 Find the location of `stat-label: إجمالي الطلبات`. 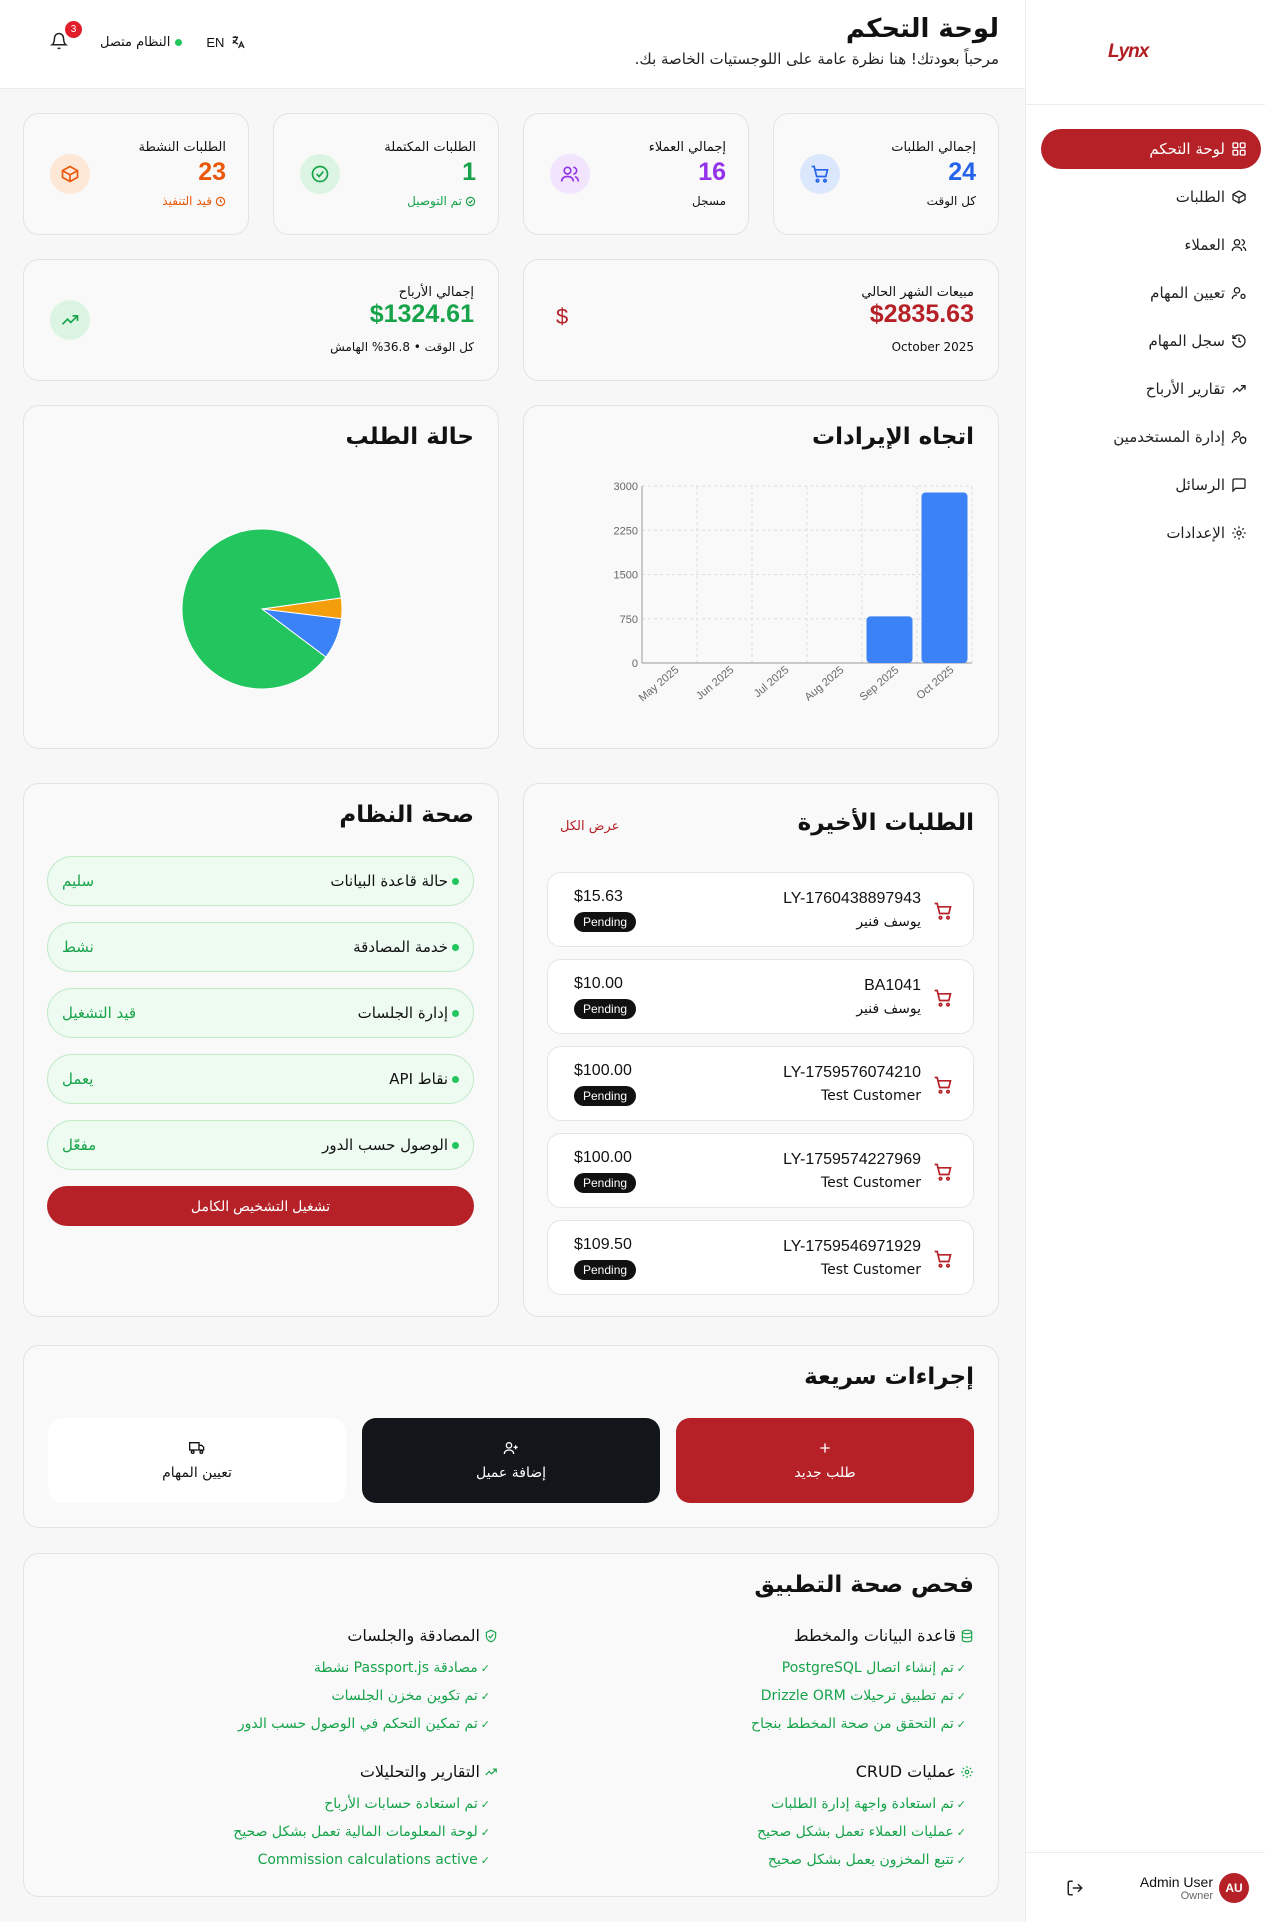

stat-label: إجمالي الطلبات is located at coordinates (933, 147).